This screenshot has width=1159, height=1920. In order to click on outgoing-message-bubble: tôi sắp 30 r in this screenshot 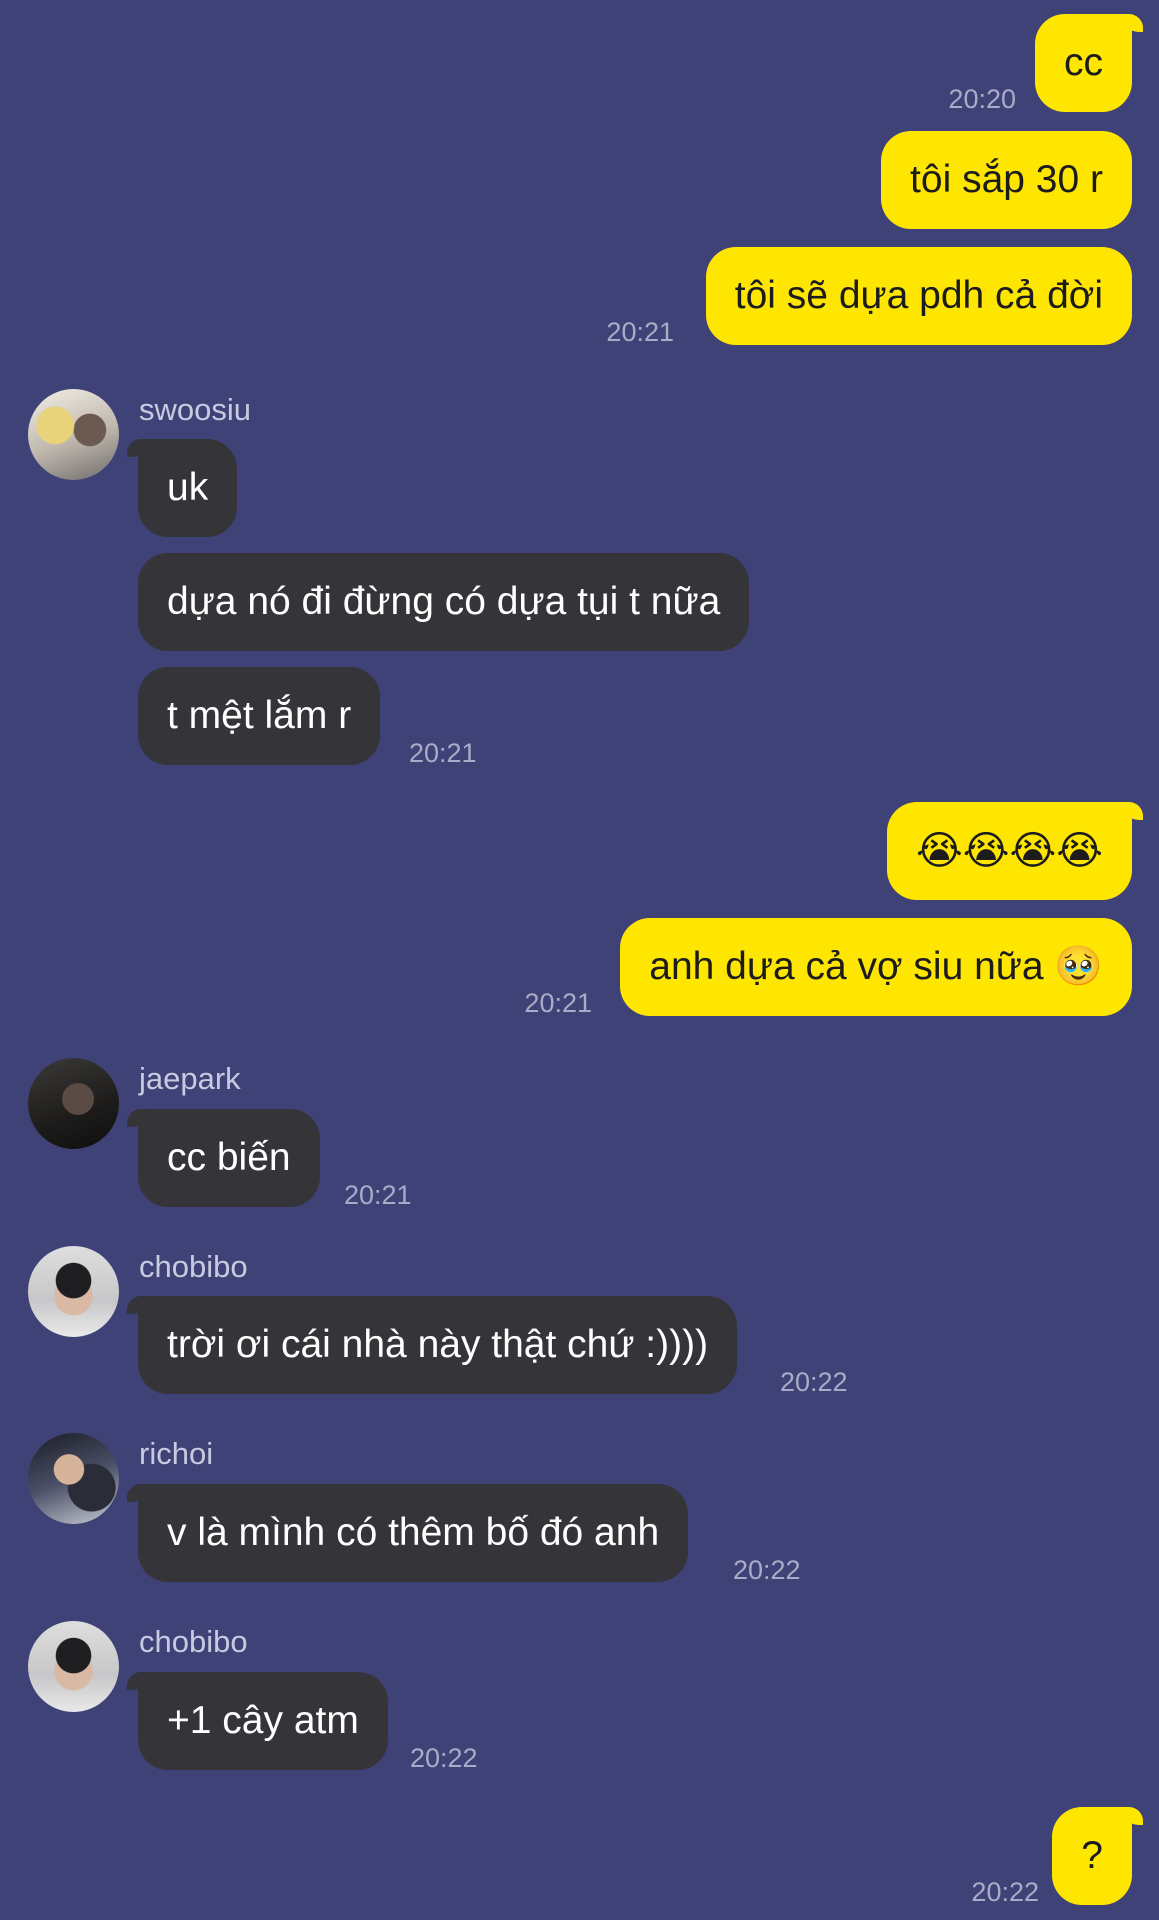, I will do `click(1006, 180)`.